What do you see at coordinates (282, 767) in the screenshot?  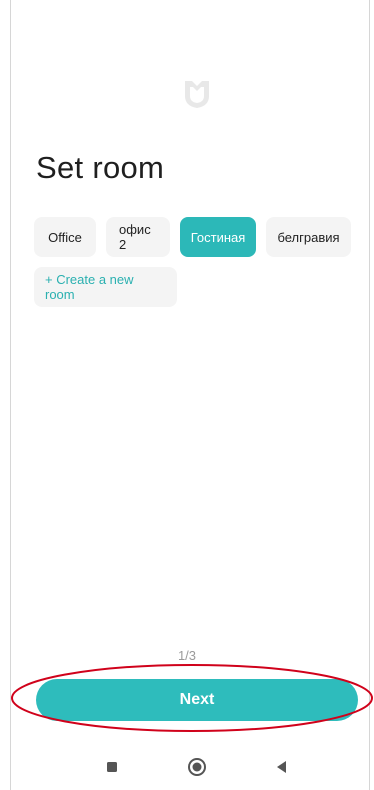 I see `triangle-back-icon` at bounding box center [282, 767].